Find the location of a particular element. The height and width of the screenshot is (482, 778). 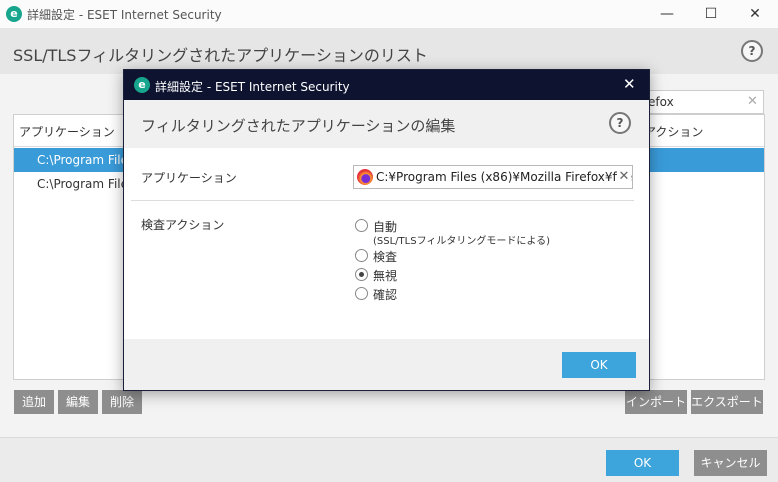

radio-label: 無視 is located at coordinates (385, 276).